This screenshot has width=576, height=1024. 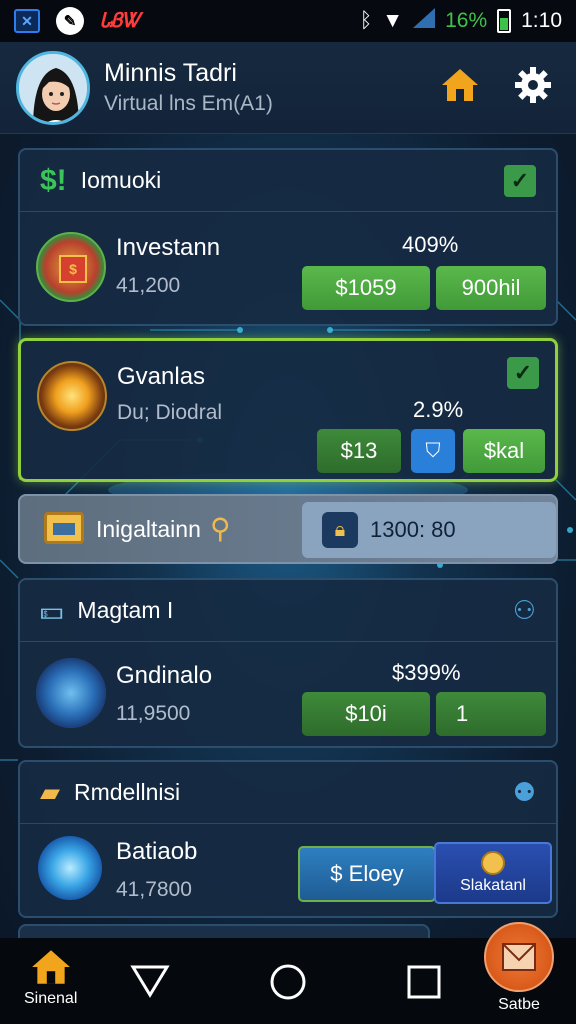 I want to click on amount-button: $10i, so click(x=366, y=714).